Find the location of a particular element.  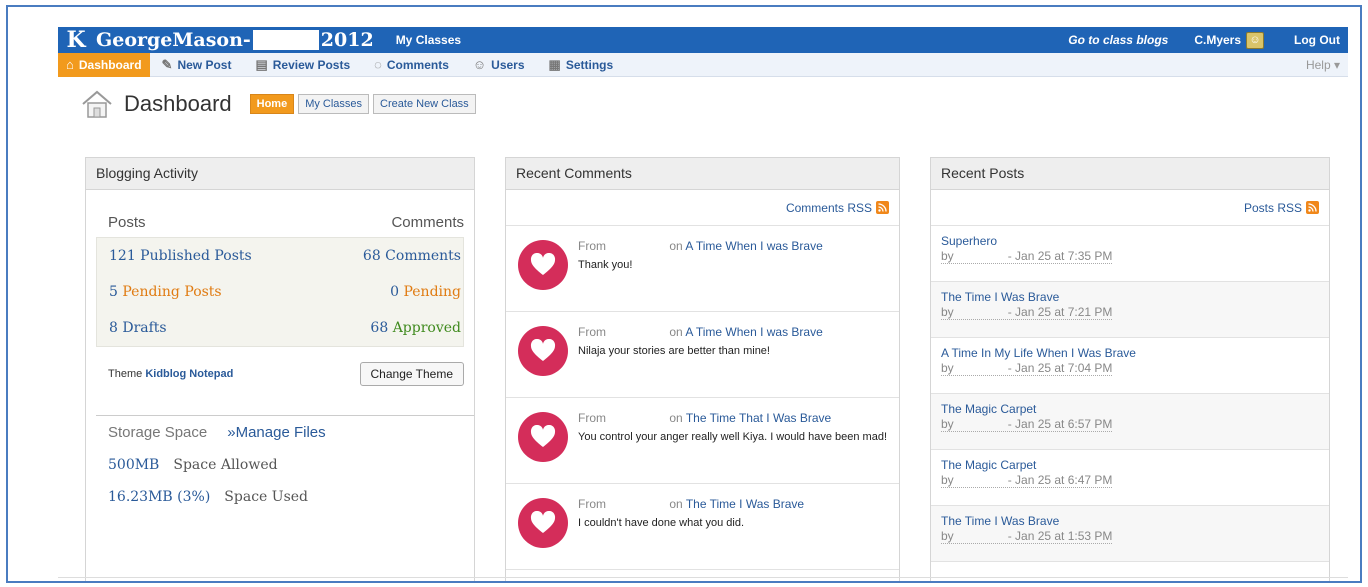

create-new-class-button: Create New Class is located at coordinates (424, 104).